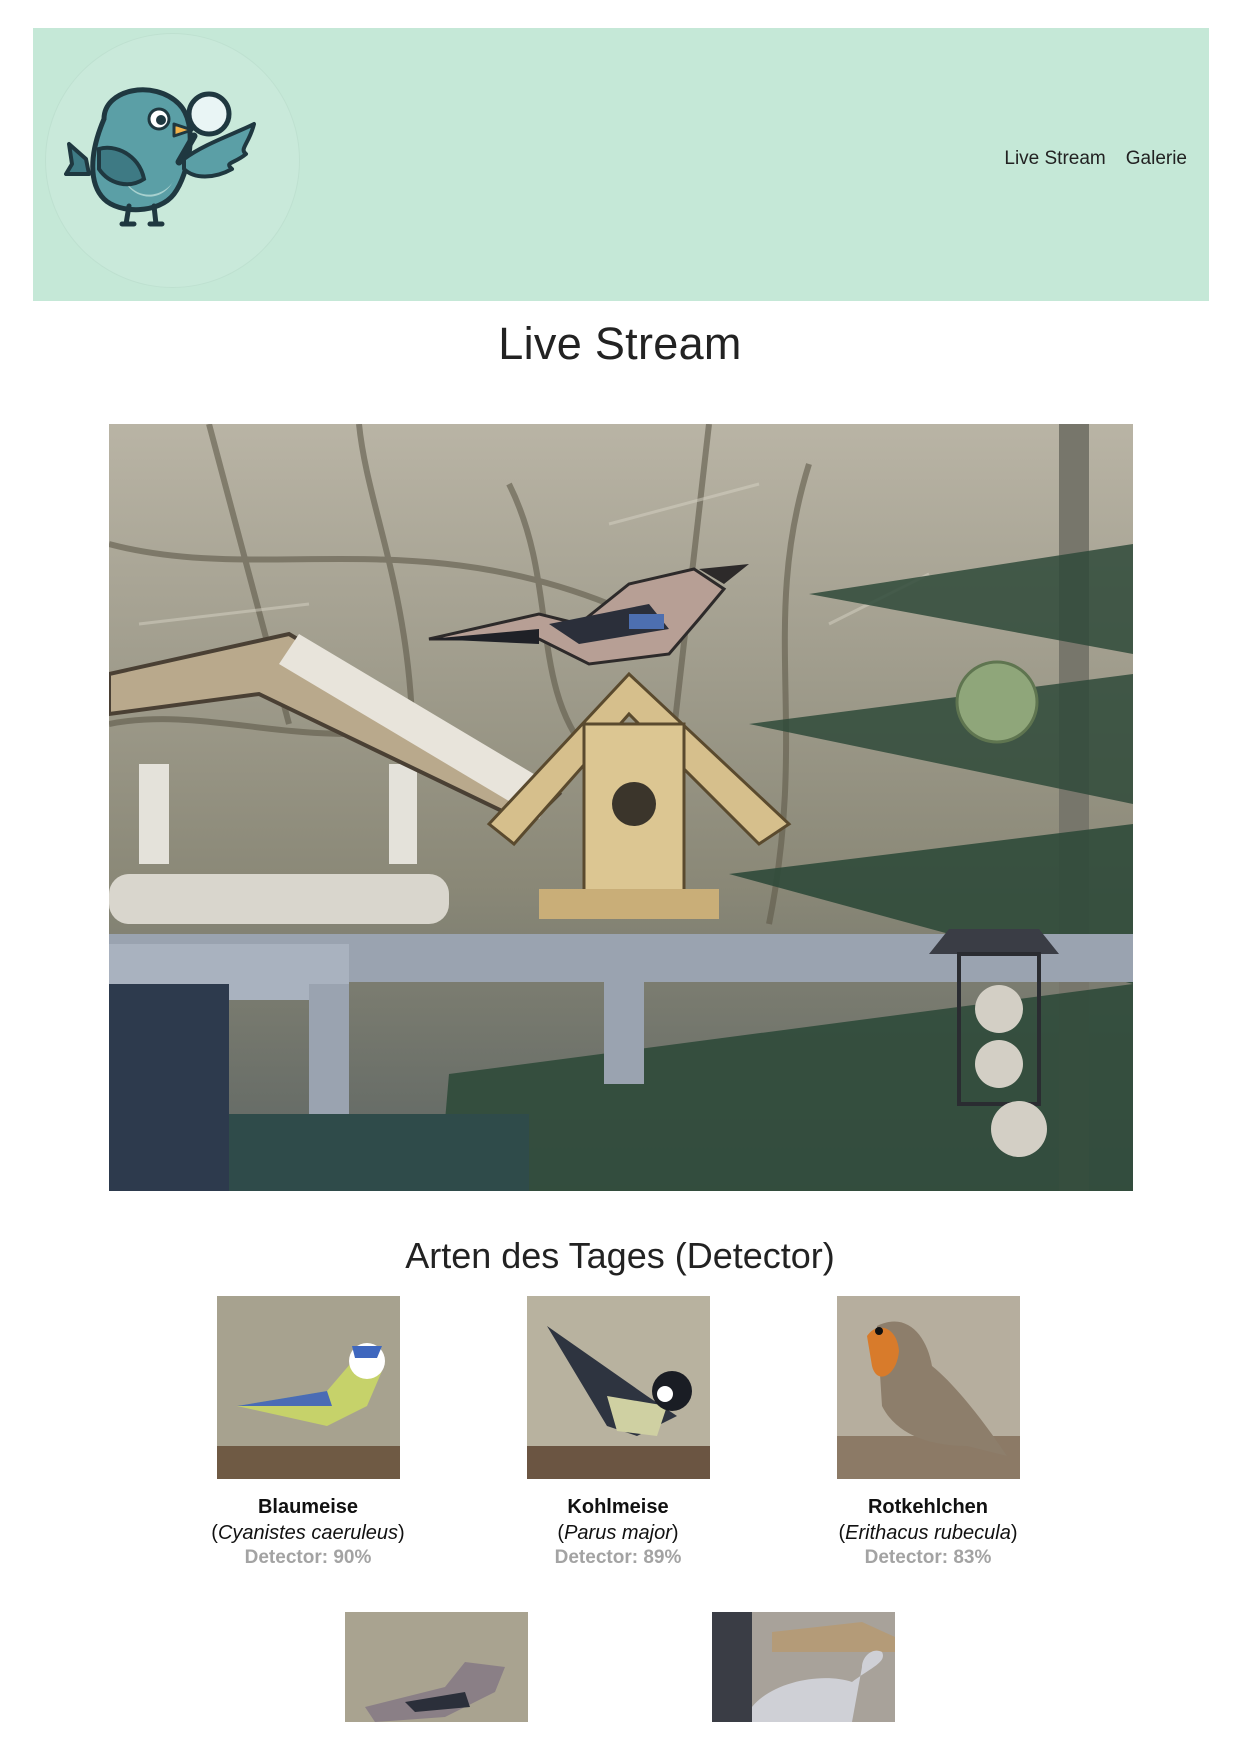 This screenshot has width=1240, height=1753. I want to click on main-nav: Live Stream Galerie, so click(1095, 159).